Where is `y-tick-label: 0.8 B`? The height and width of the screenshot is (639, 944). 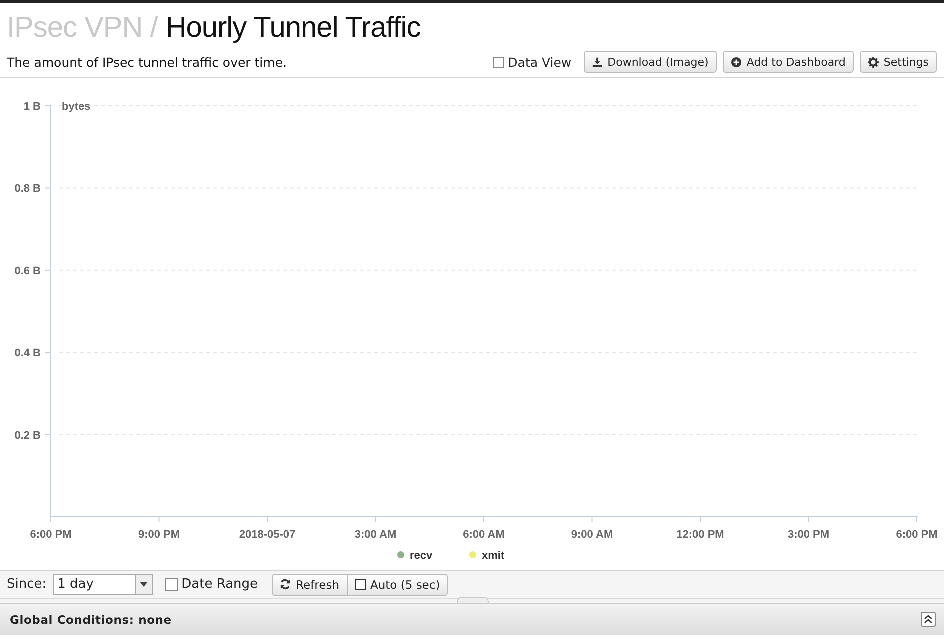
y-tick-label: 0.8 B is located at coordinates (27, 189).